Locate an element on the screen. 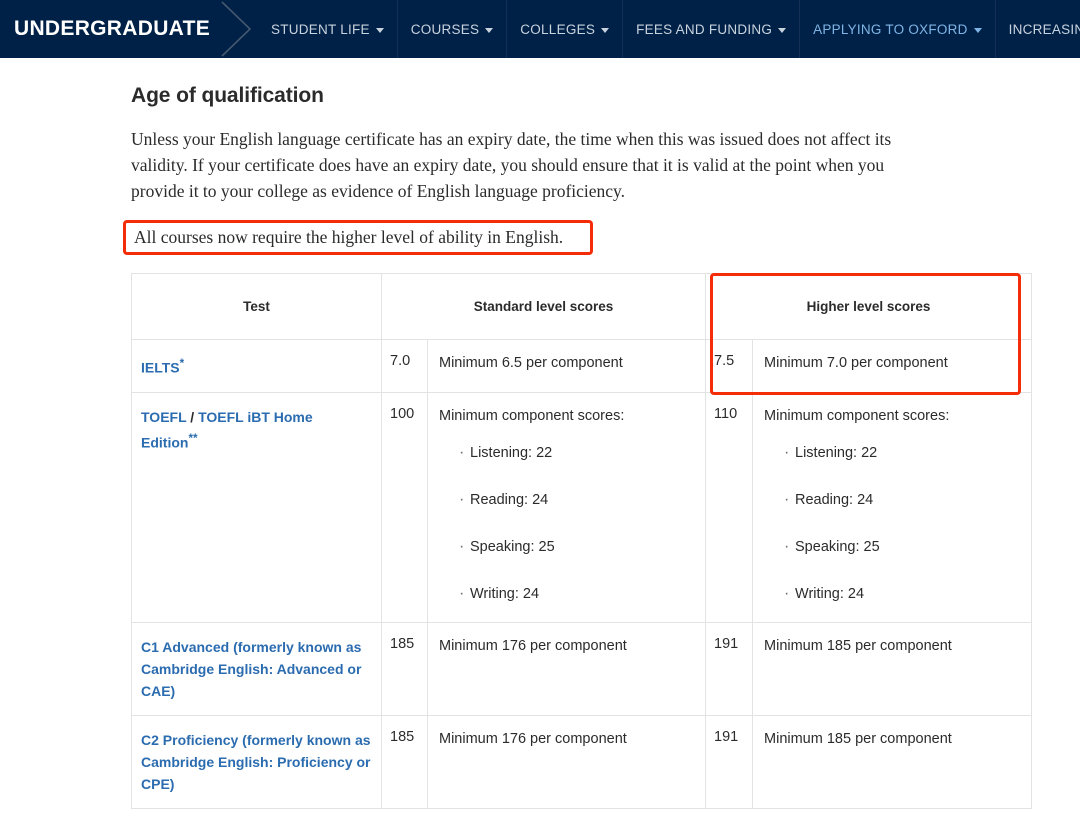  detail-lead-text: Minimum 7.0 per component is located at coordinates (856, 363).